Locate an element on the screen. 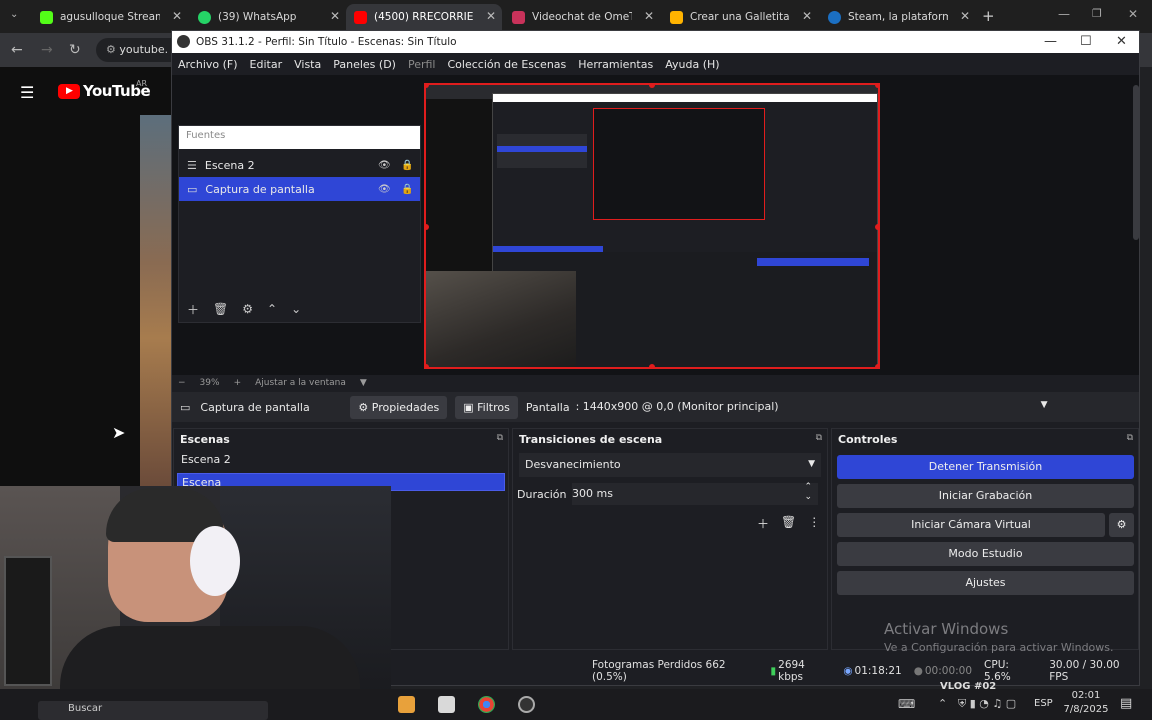  restore-icon: ❐ is located at coordinates (1097, 13).